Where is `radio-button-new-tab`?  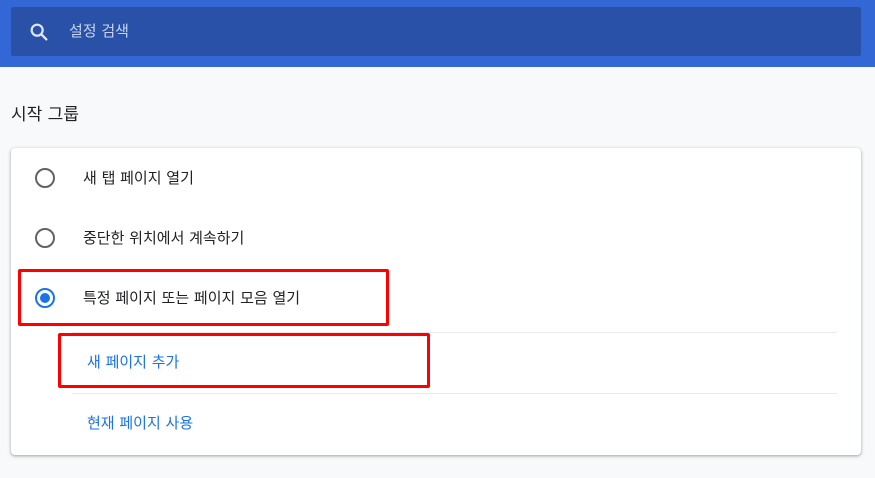 radio-button-new-tab is located at coordinates (45, 178).